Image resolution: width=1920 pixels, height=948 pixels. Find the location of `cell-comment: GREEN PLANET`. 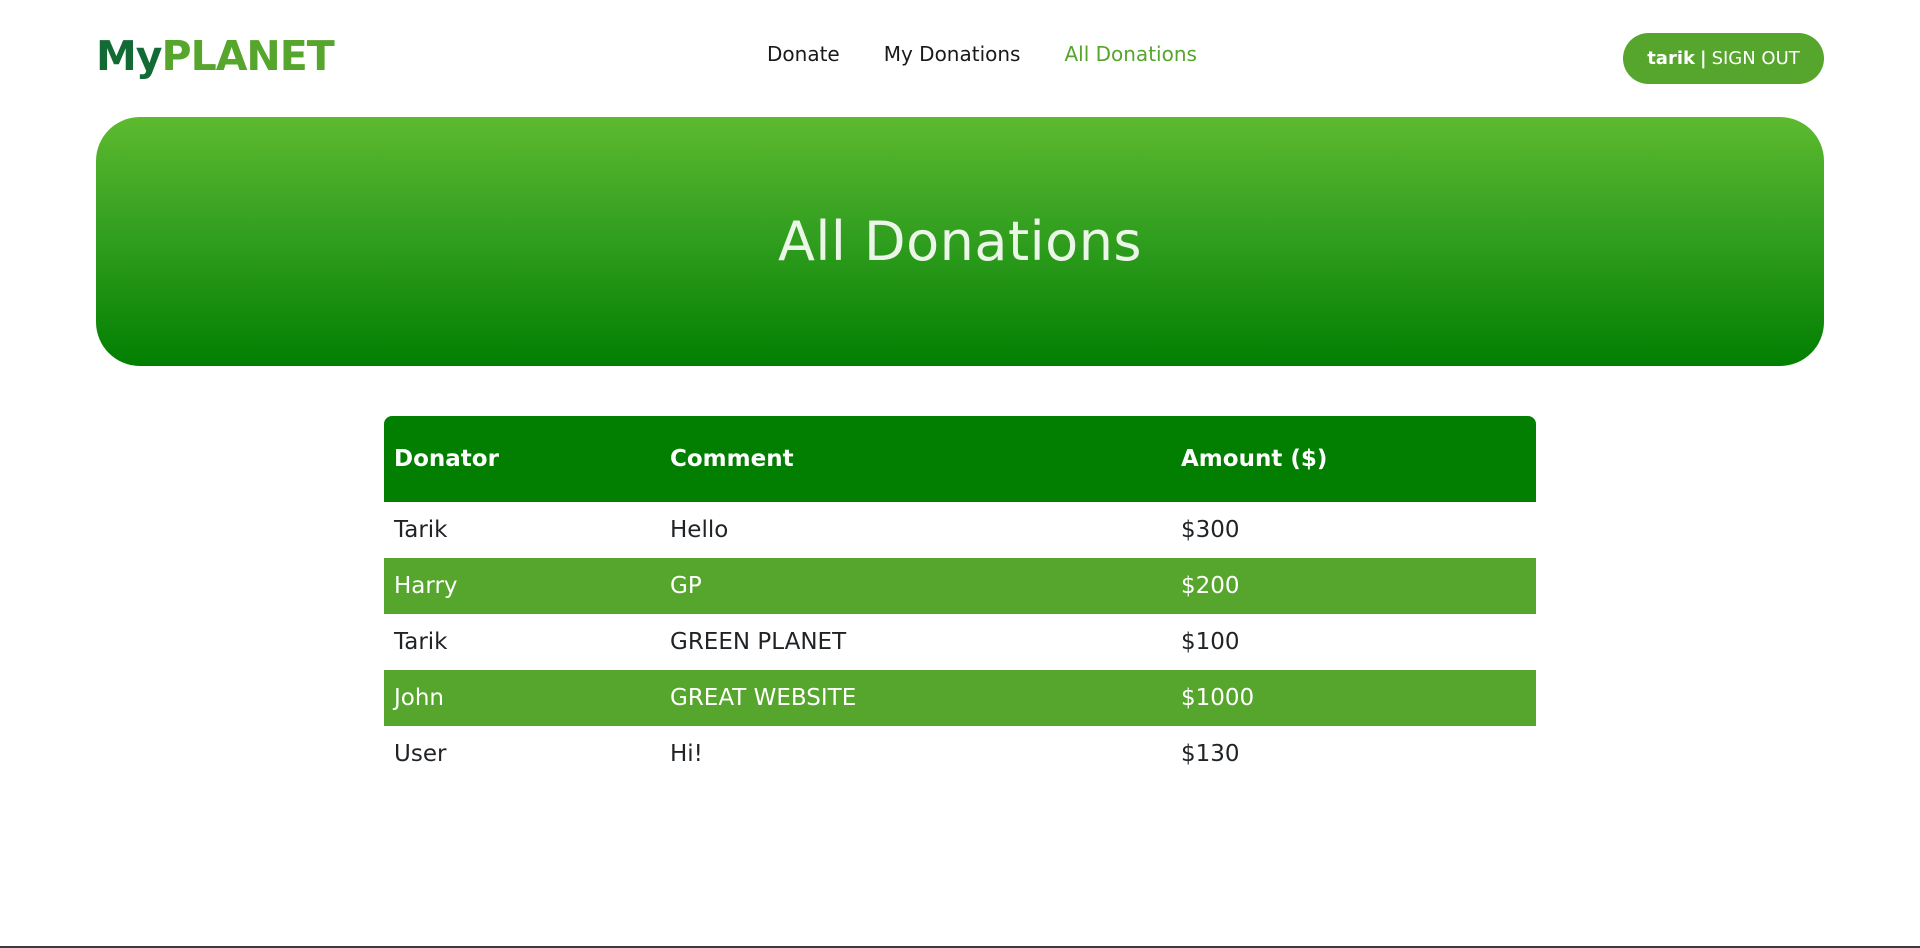

cell-comment: GREEN PLANET is located at coordinates (758, 642).